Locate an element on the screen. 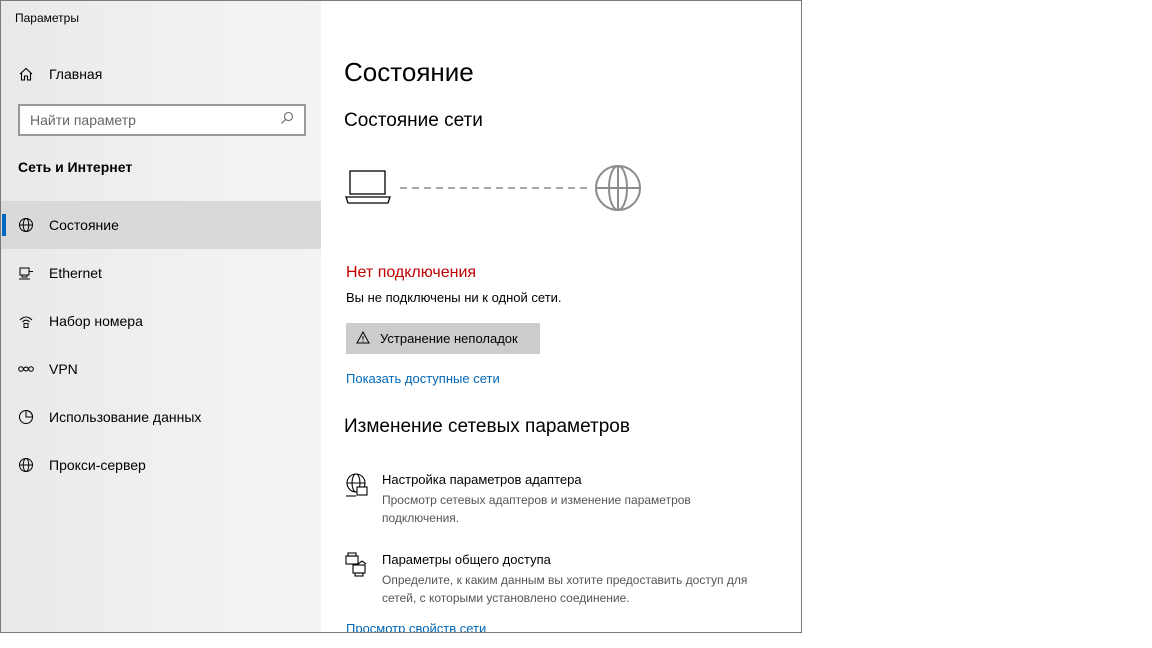 This screenshot has width=1152, height=648. vpn-icon is located at coordinates (26, 369).